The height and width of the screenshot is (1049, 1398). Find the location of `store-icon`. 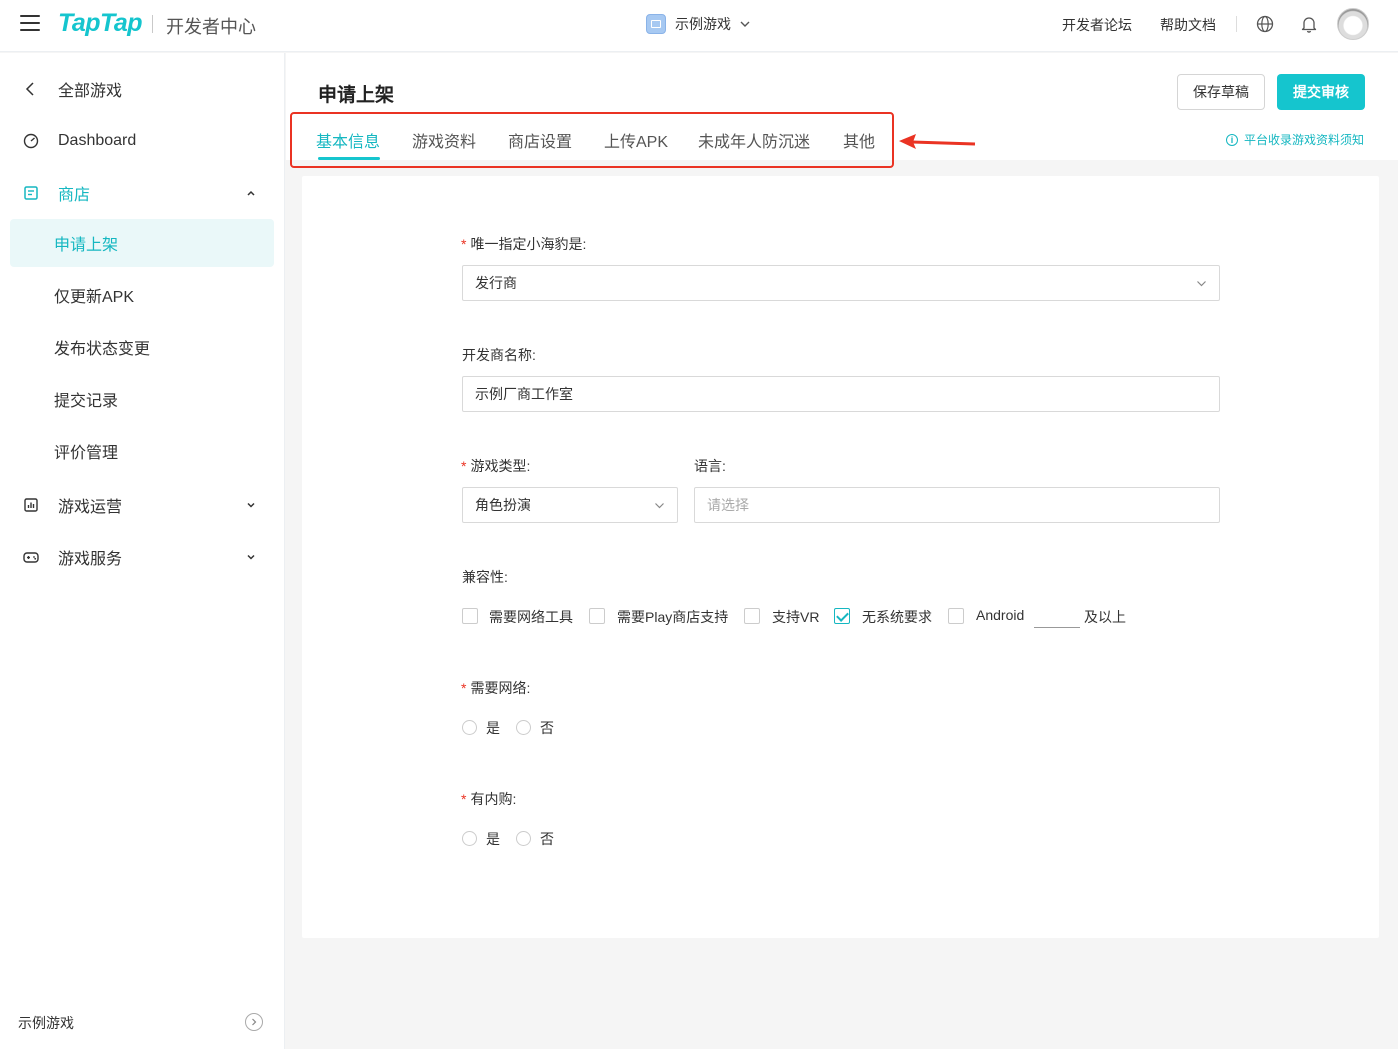

store-icon is located at coordinates (31, 193).